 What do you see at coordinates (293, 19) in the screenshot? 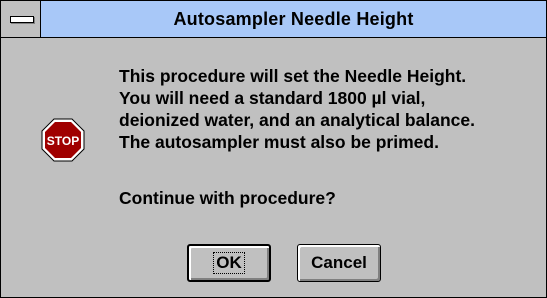
I see `window-title: Autosampler Needle Height` at bounding box center [293, 19].